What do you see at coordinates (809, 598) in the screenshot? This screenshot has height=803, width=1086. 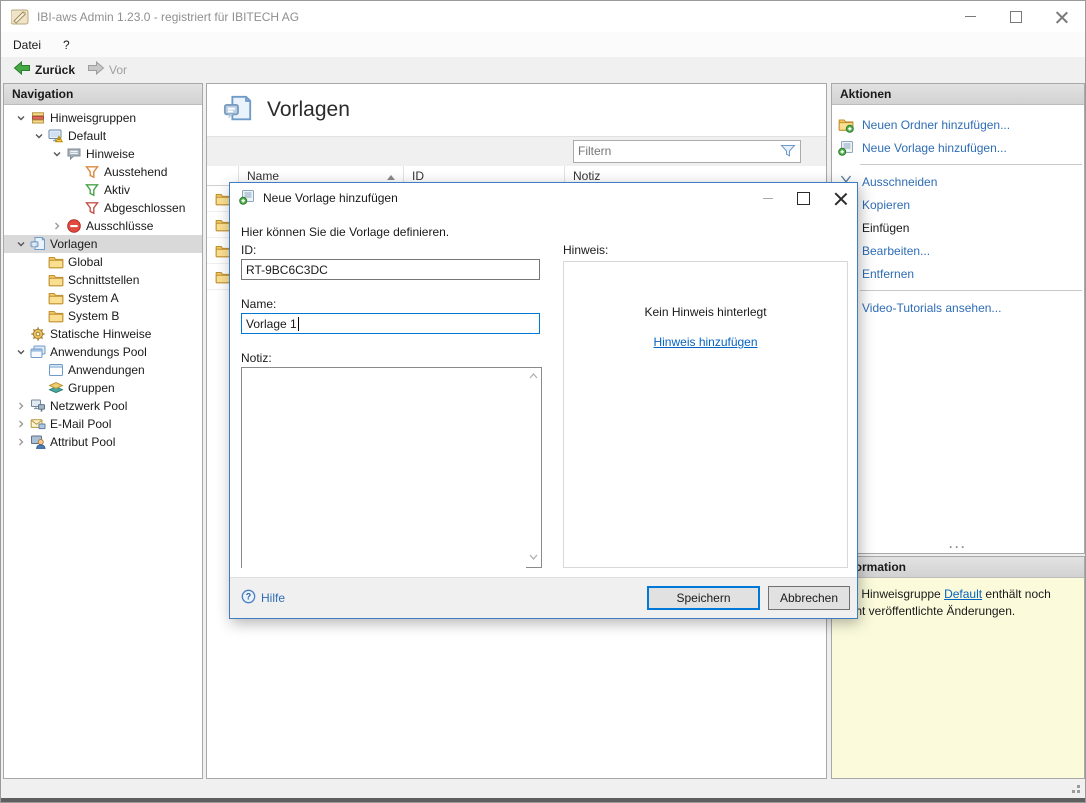 I see `cancel-button: Abbrechen` at bounding box center [809, 598].